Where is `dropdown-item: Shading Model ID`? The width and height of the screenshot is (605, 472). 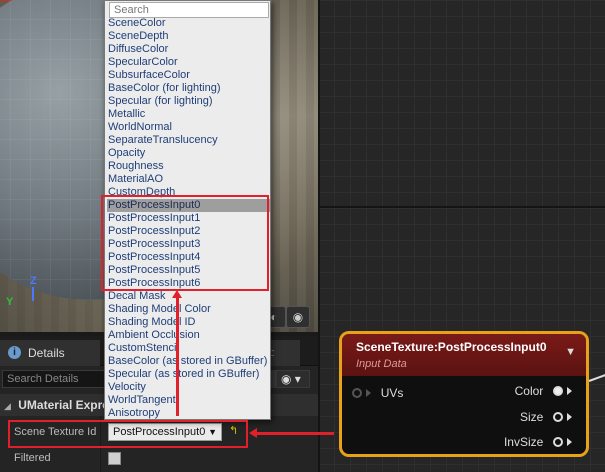 dropdown-item: Shading Model ID is located at coordinates (188, 322).